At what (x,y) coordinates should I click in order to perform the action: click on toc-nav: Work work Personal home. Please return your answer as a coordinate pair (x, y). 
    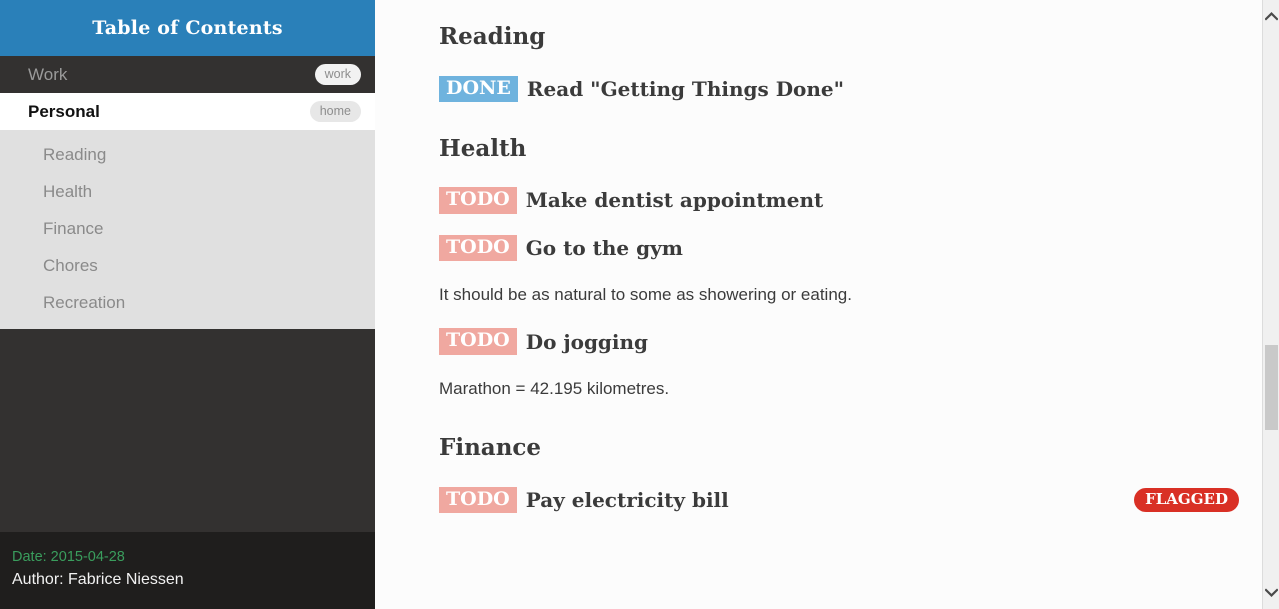
    Looking at the image, I should click on (187, 93).